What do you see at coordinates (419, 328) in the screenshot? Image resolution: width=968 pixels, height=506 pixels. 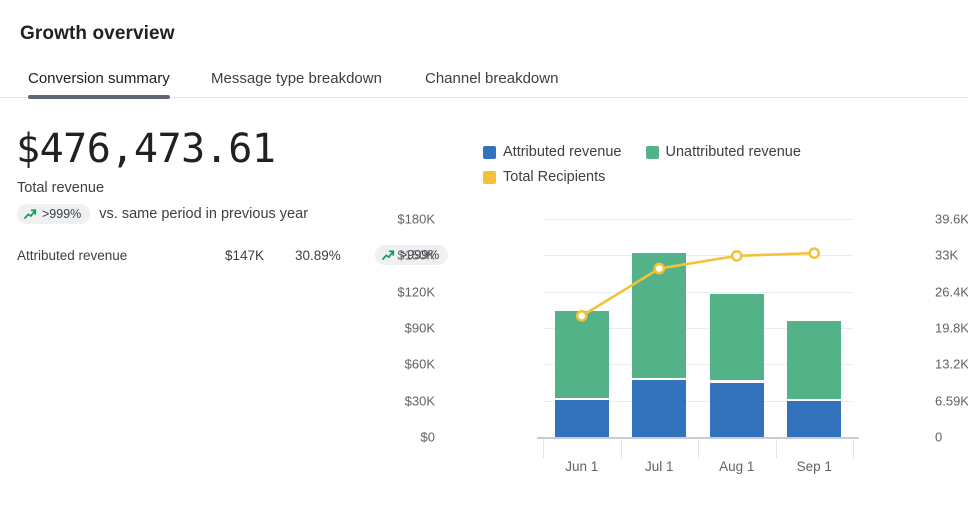 I see `y-axis-left-tick: $90K` at bounding box center [419, 328].